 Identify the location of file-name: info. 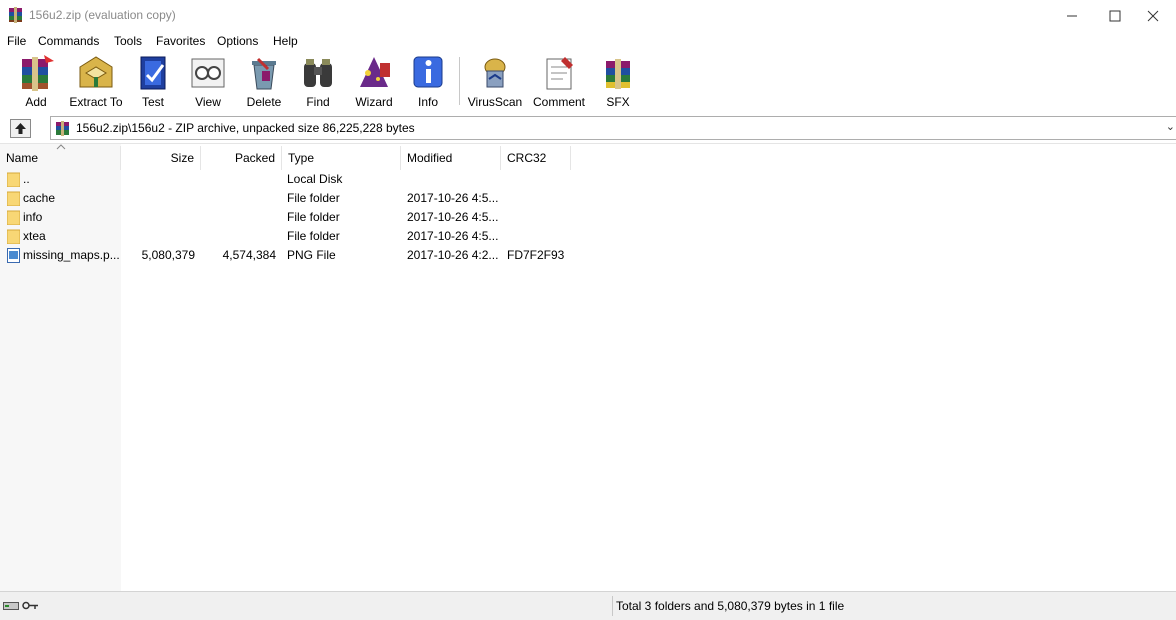
(33, 217).